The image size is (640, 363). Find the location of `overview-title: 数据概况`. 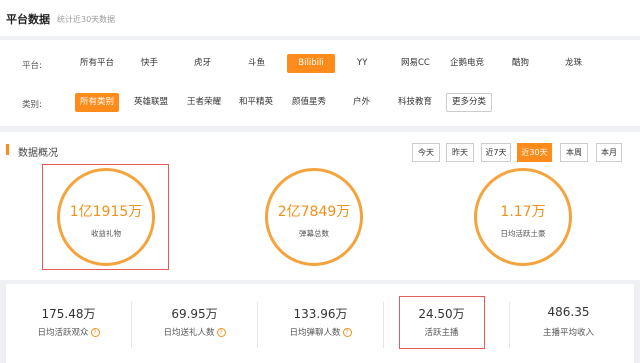

overview-title: 数据概况 is located at coordinates (38, 153).